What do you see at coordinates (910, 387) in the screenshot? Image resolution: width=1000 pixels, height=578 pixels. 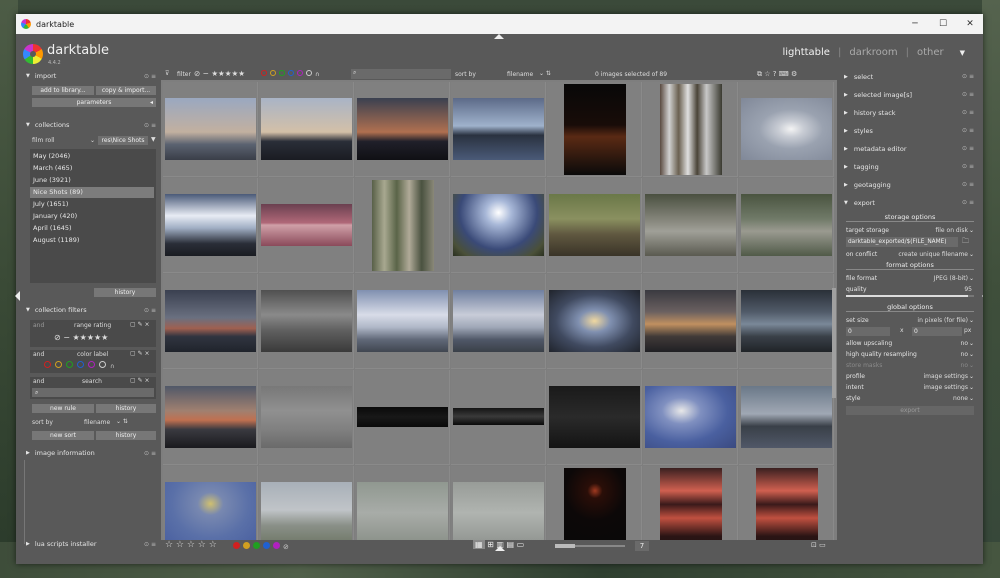 I see `intent-select: intent image settings ⌄` at bounding box center [910, 387].